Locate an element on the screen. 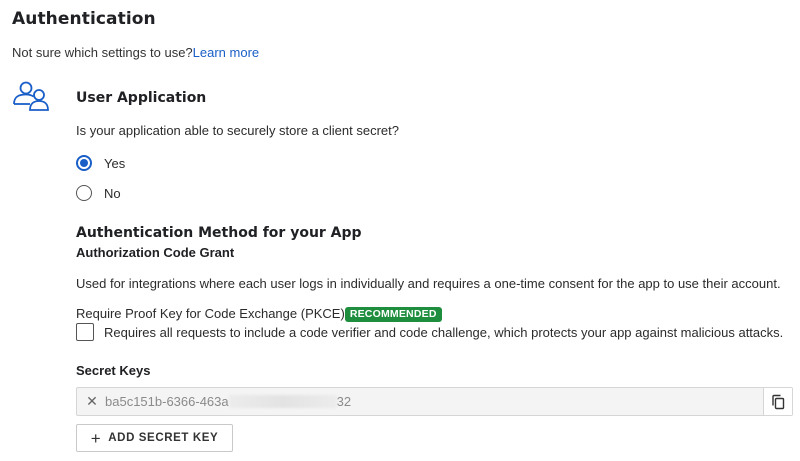 This screenshot has height=461, width=800. close-icon: ✕ is located at coordinates (92, 401).